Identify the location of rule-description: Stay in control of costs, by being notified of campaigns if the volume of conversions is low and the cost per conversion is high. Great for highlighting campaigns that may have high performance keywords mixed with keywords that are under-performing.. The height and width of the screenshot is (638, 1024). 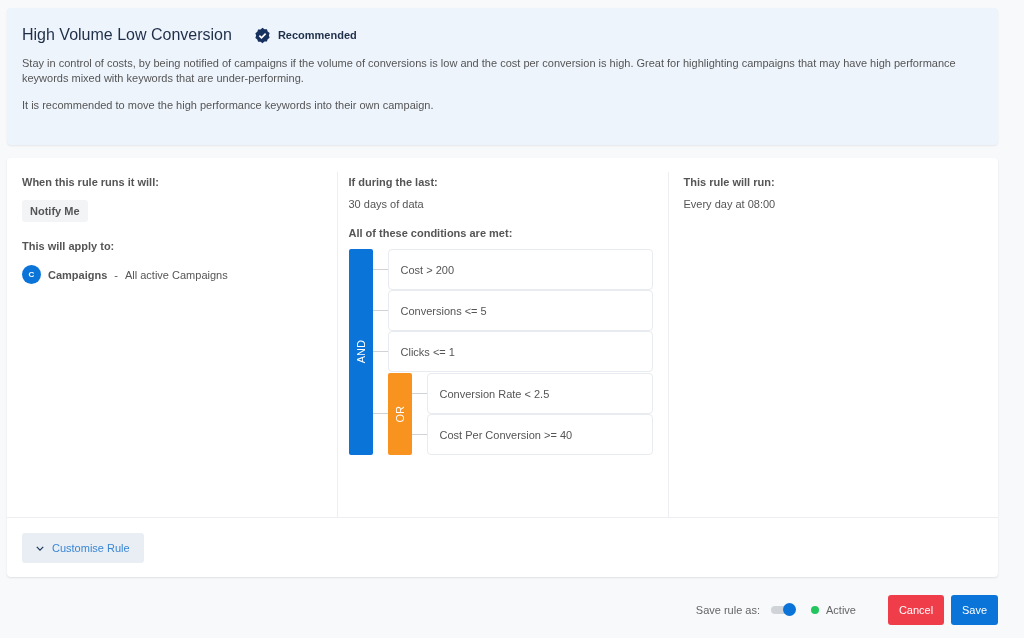
(489, 71).